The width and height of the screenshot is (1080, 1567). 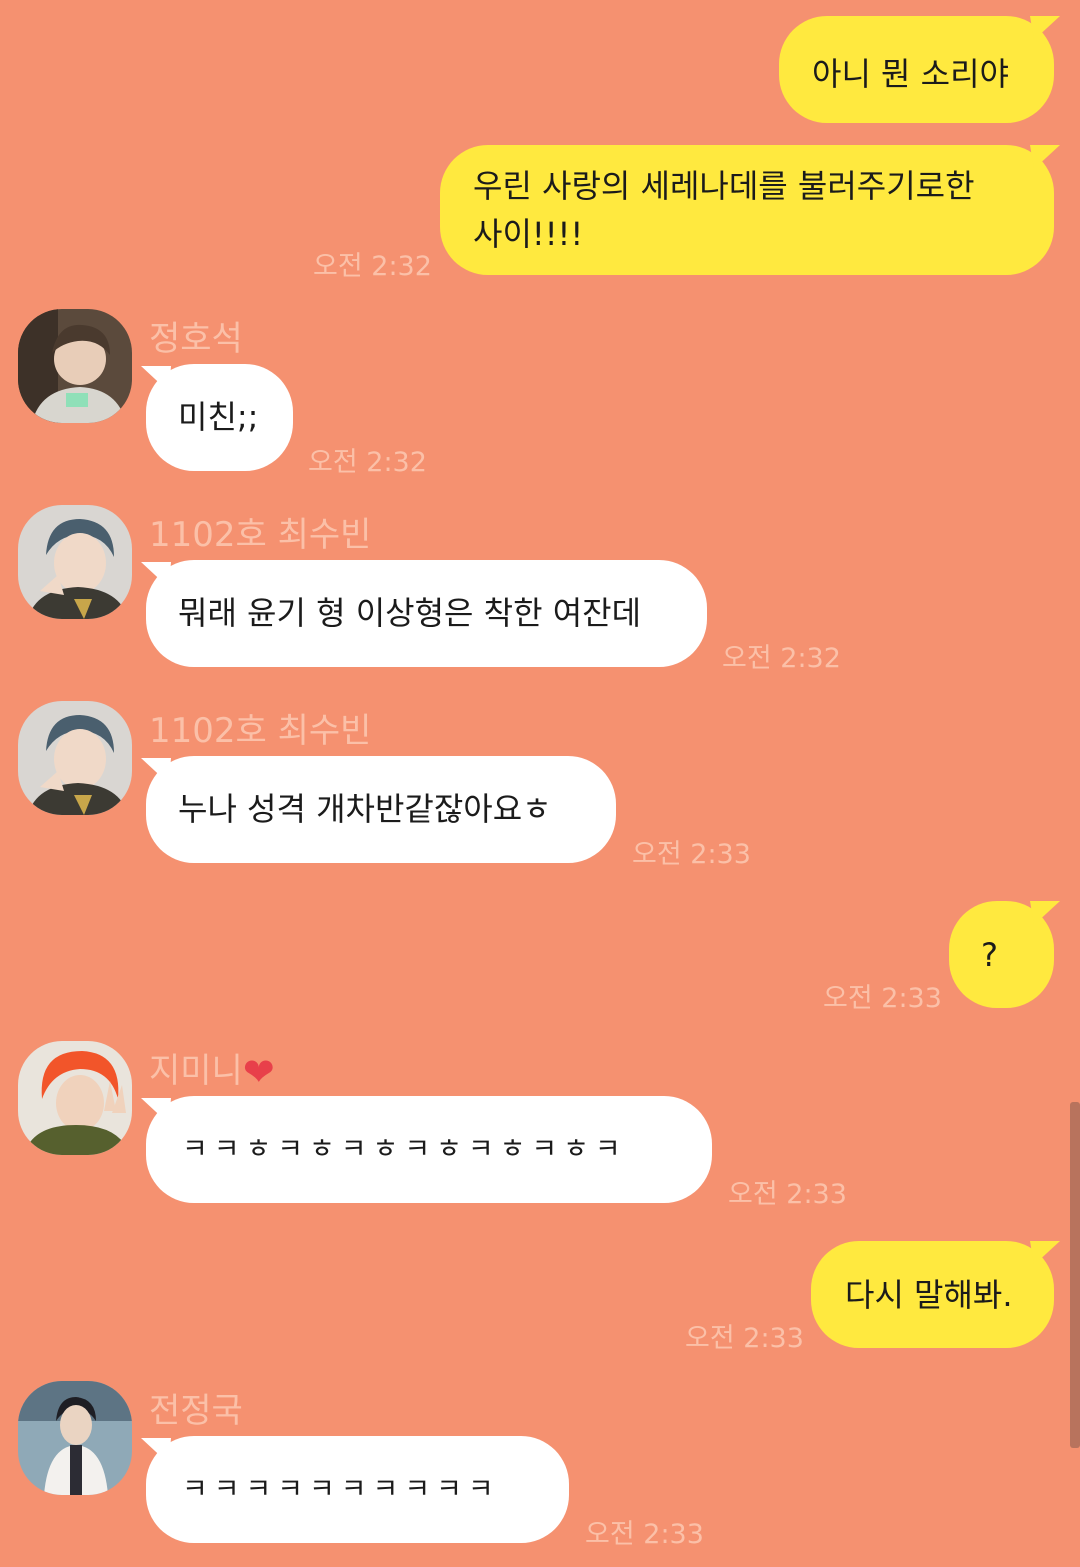 I want to click on message-text: 미친;;, so click(x=218, y=417).